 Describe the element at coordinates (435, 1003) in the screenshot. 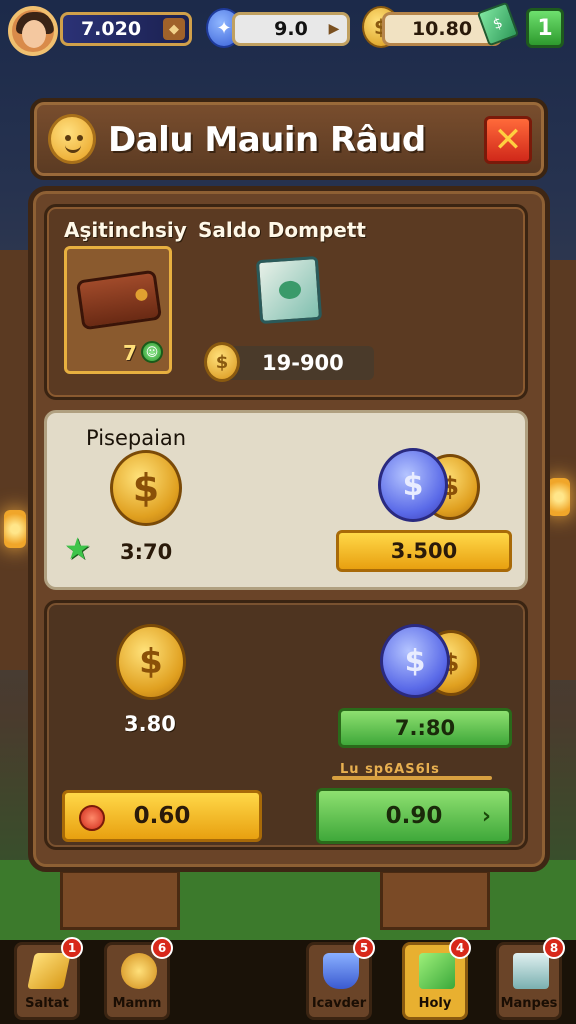

I see `nav-label: Holy` at that location.